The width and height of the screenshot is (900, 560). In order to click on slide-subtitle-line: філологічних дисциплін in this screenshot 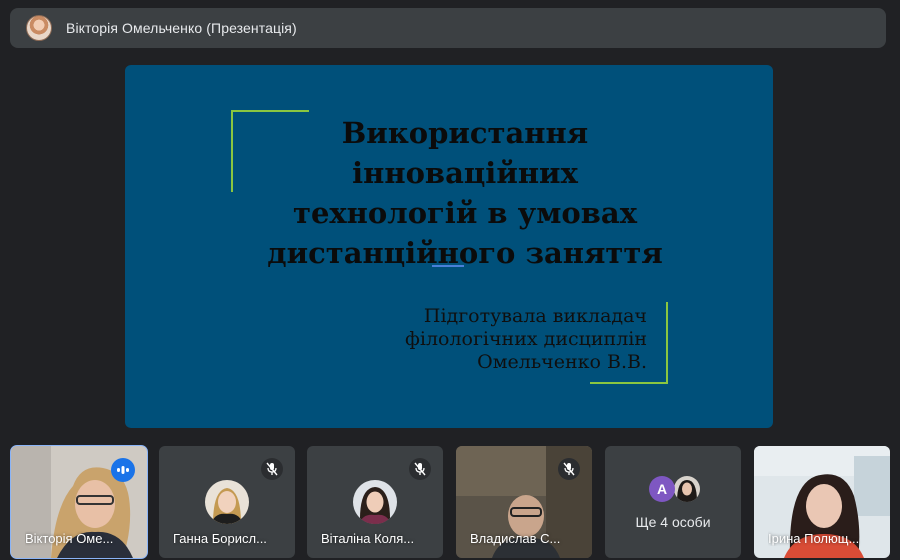, I will do `click(526, 339)`.